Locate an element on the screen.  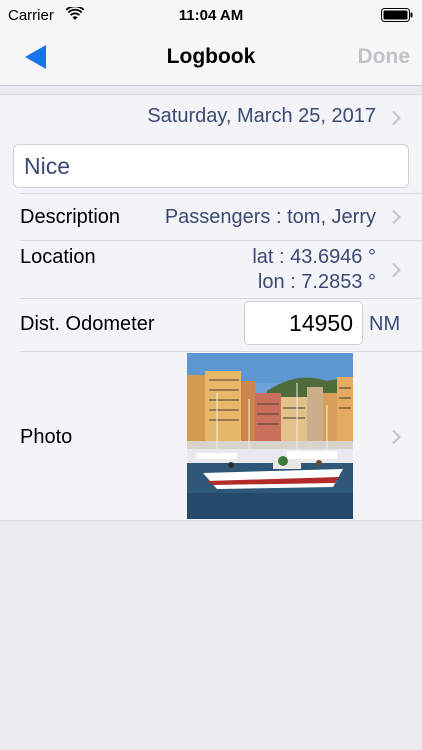
harbor-photo is located at coordinates (270, 436).